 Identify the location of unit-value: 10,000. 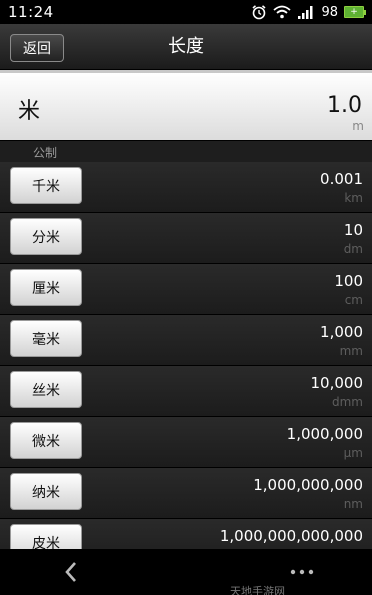
(337, 383).